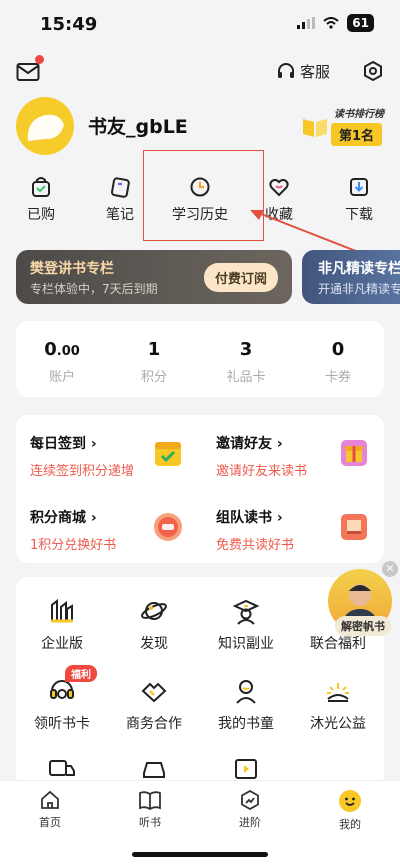 This screenshot has width=400, height=866. Describe the element at coordinates (150, 822) in the screenshot. I see `tab-label: 听书` at that location.